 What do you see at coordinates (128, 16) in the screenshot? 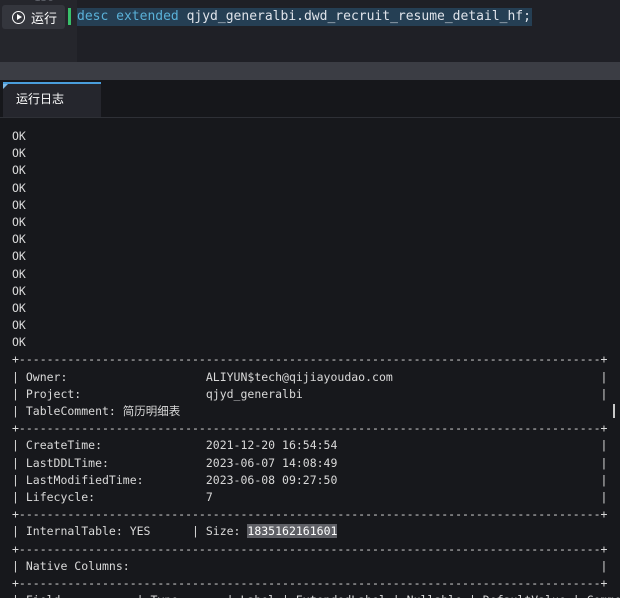
I see `sql-keywords: desc extended` at bounding box center [128, 16].